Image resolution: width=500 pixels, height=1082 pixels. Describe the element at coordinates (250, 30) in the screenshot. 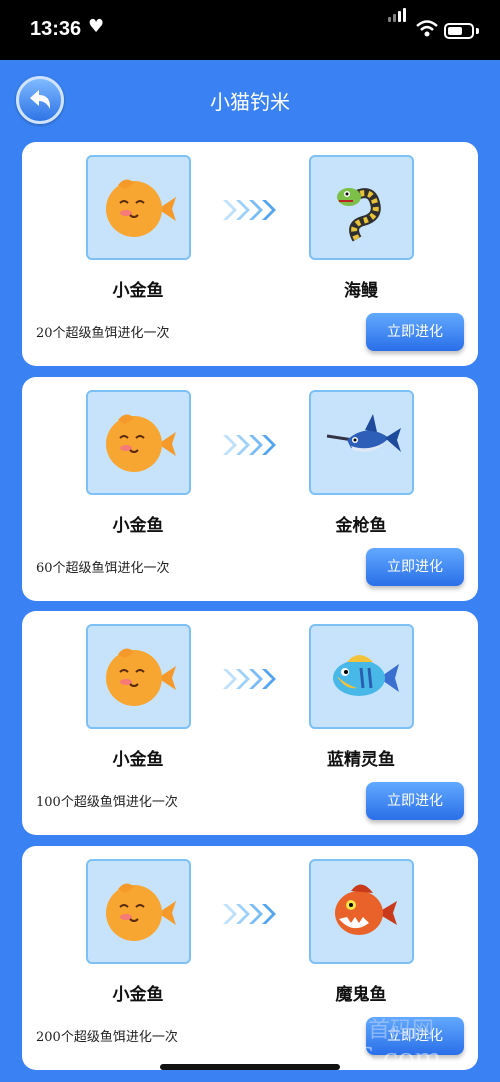

I see `status-bar: 13:36 ♥` at that location.